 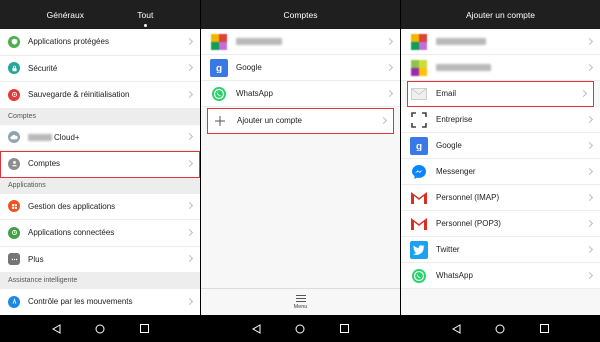 I want to click on row-twitter: Twitter, so click(x=500, y=250).